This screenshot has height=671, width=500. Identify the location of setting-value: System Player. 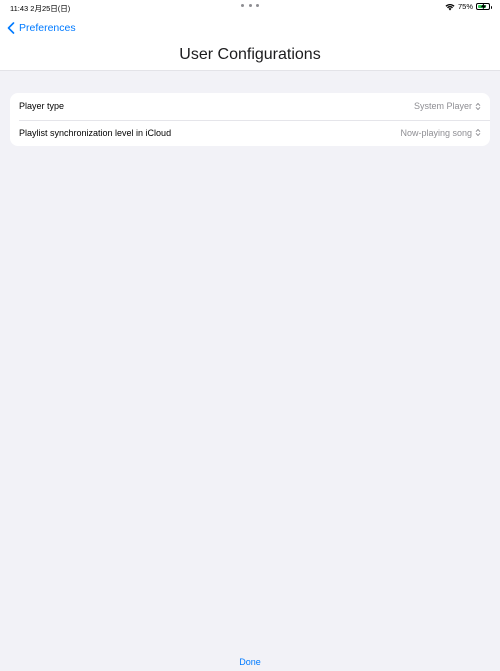
(442, 106).